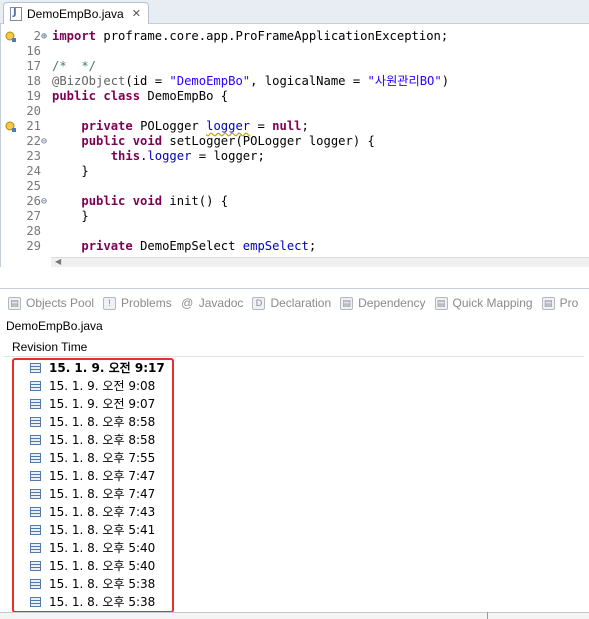 Image resolution: width=589 pixels, height=619 pixels. I want to click on code-token: POLogger, so click(169, 126).